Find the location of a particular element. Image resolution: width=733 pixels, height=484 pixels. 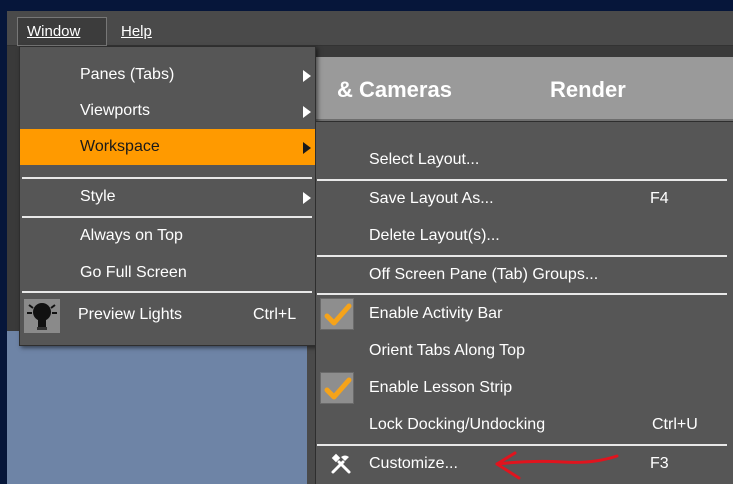

menu-item-viewports: Viewports is located at coordinates (167, 111).